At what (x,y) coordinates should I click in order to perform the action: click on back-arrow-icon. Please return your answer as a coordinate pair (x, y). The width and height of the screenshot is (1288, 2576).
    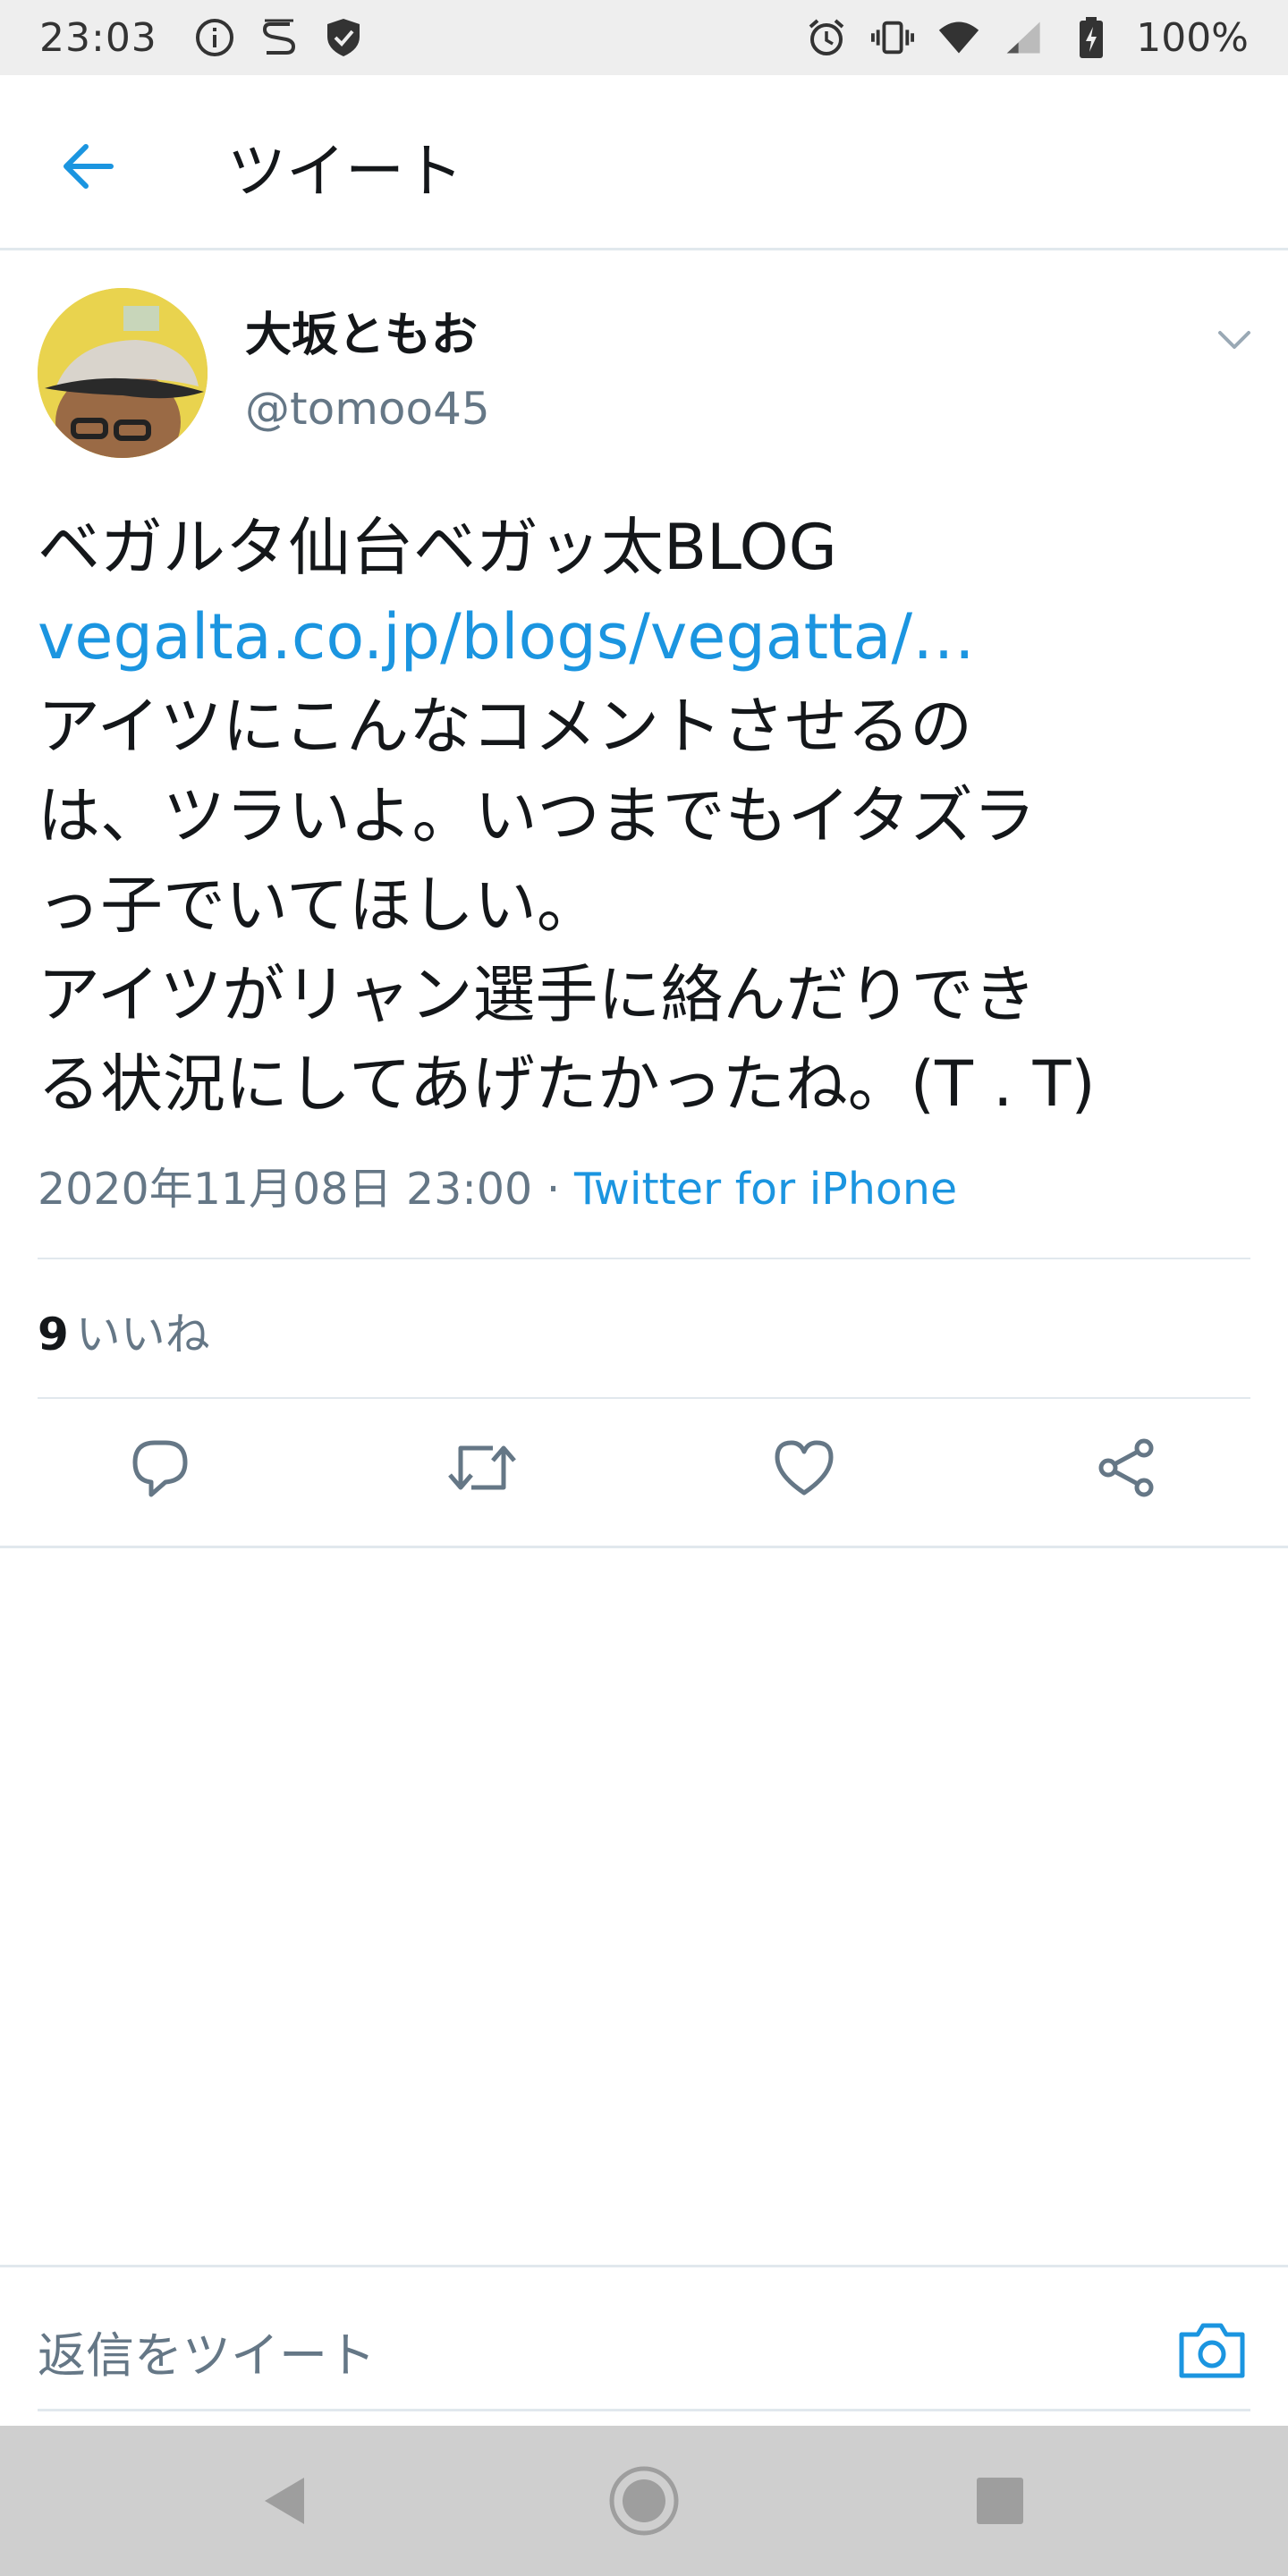
    Looking at the image, I should click on (89, 166).